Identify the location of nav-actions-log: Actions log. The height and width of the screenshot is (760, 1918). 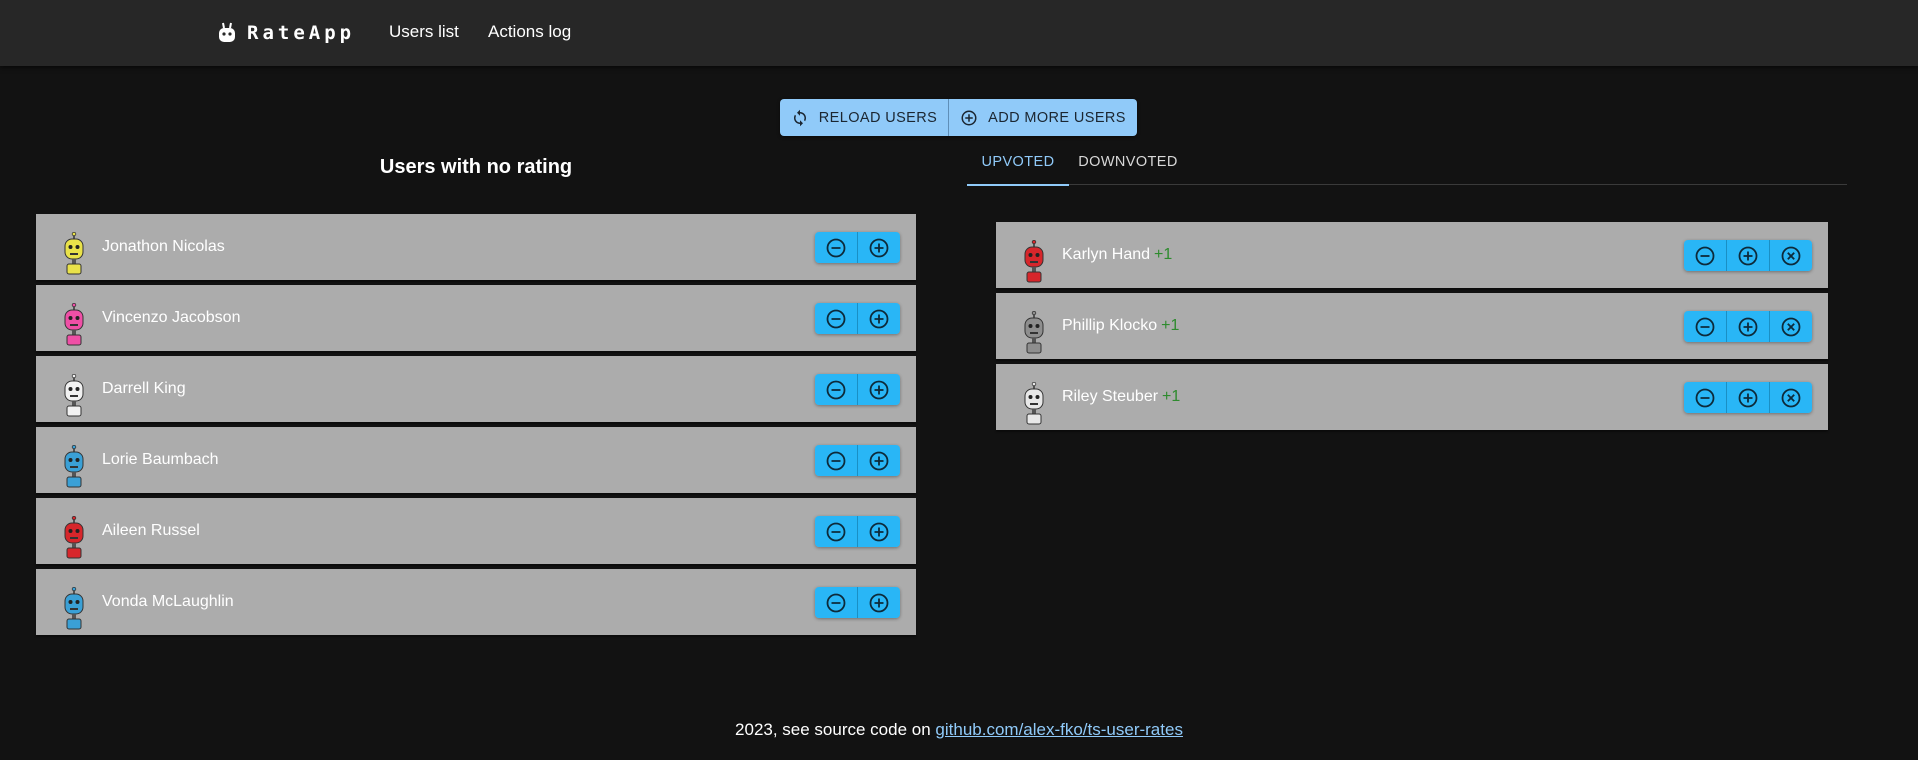
(529, 32).